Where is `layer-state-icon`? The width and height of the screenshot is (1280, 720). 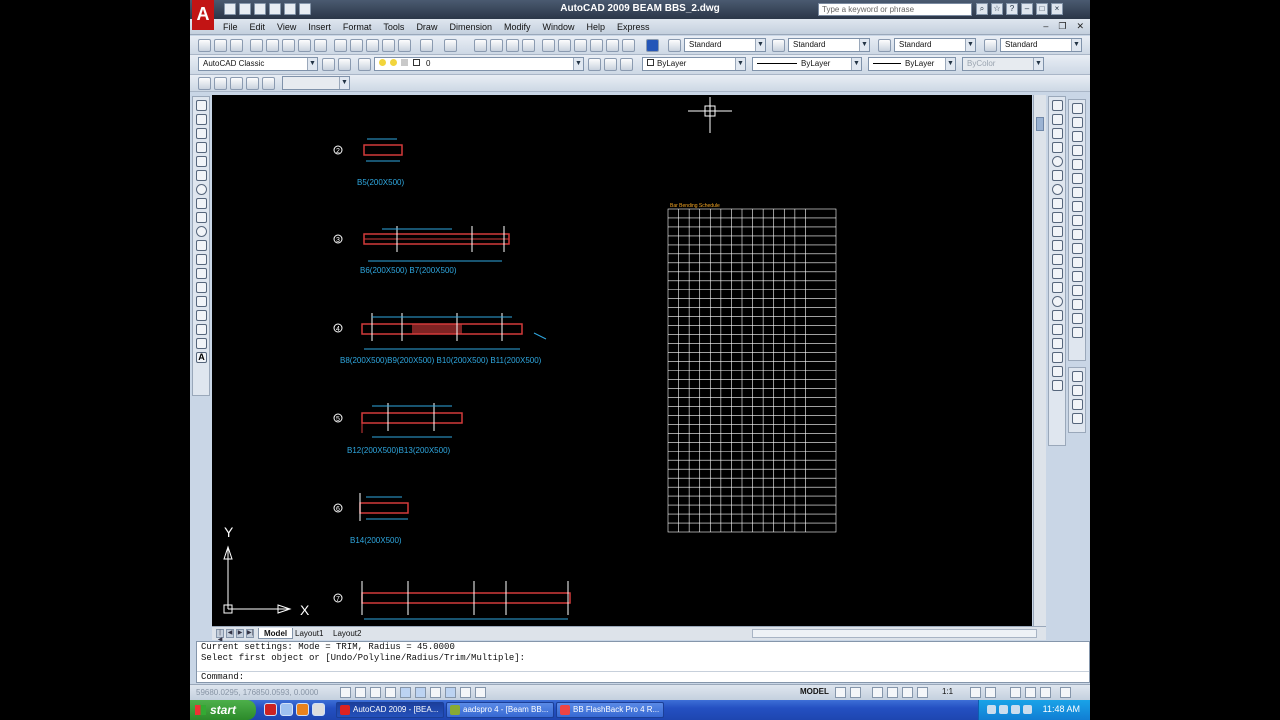 layer-state-icon is located at coordinates (626, 64).